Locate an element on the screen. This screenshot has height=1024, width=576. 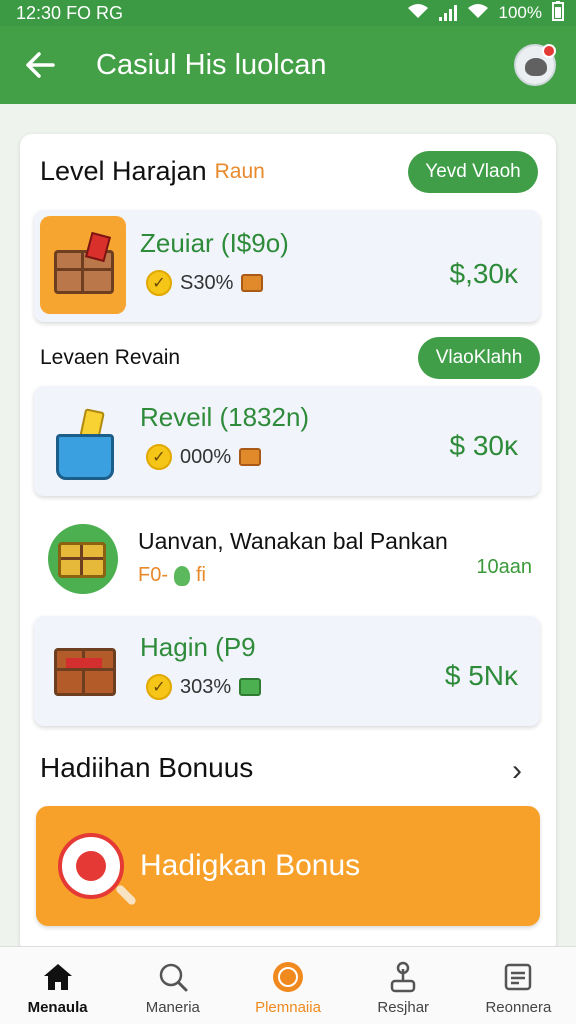
section-title-revain: Levaen Revain is located at coordinates (110, 357).